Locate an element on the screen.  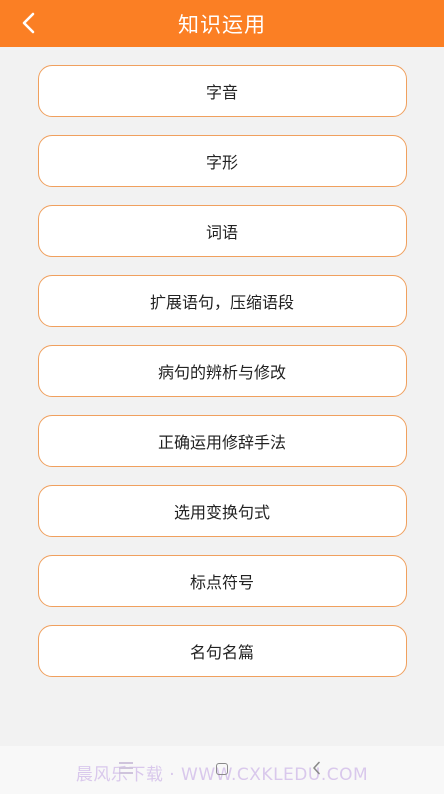
home-icon is located at coordinates (222, 769).